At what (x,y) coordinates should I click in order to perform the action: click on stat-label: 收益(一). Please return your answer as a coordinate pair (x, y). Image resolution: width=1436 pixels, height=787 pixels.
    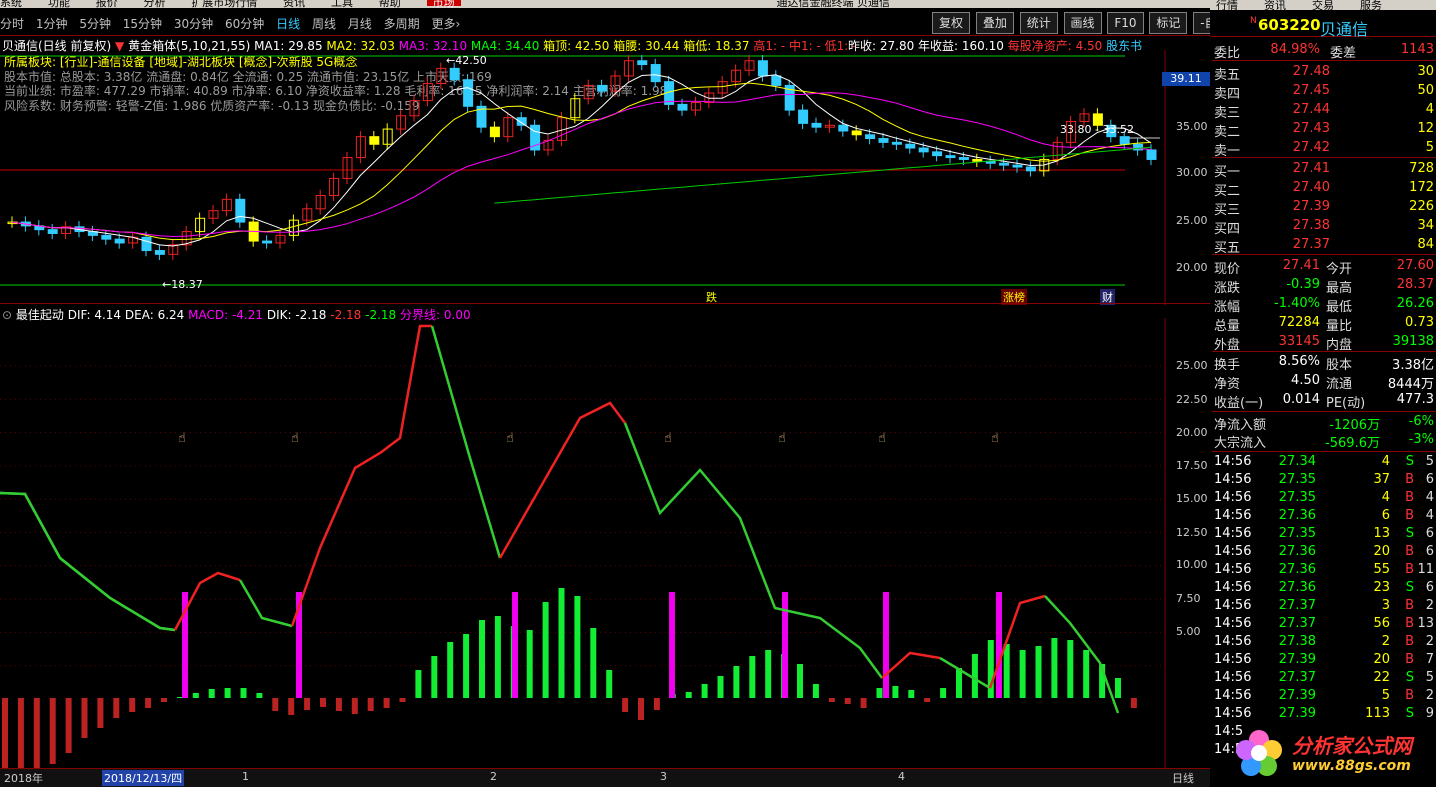
    Looking at the image, I should click on (1239, 403).